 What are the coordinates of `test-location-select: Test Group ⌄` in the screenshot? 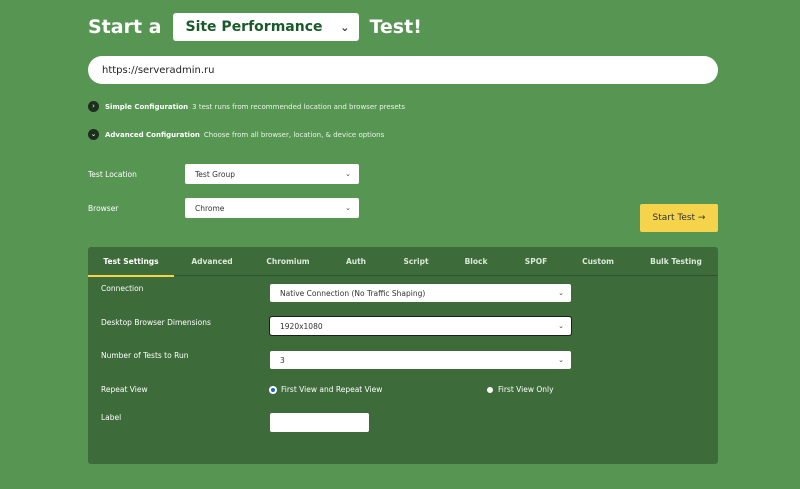 It's located at (272, 174).